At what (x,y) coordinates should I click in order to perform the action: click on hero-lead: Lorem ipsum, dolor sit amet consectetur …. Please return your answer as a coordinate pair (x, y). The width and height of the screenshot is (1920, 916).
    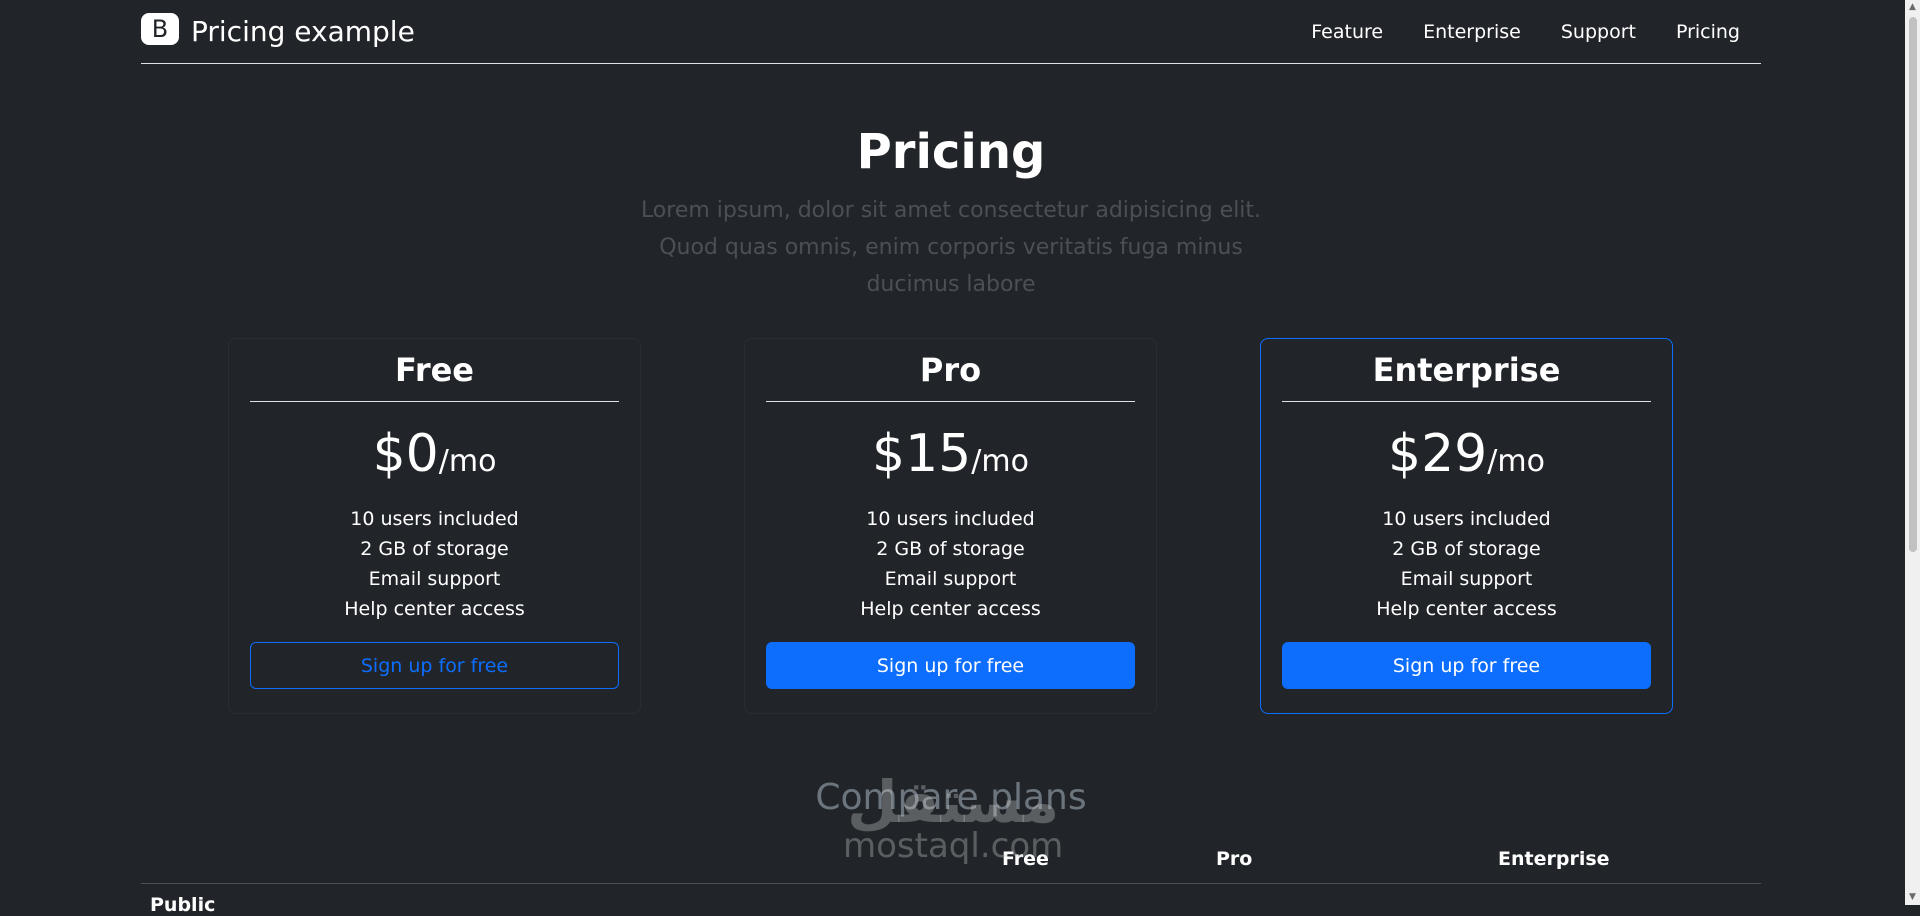
    Looking at the image, I should click on (951, 247).